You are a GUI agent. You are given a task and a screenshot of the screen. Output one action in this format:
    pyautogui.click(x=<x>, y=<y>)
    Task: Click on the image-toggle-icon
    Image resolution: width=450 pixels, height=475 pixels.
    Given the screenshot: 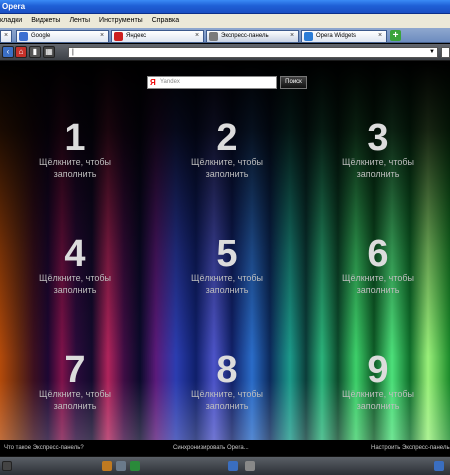 What is the action you would take?
    pyautogui.click(x=233, y=466)
    